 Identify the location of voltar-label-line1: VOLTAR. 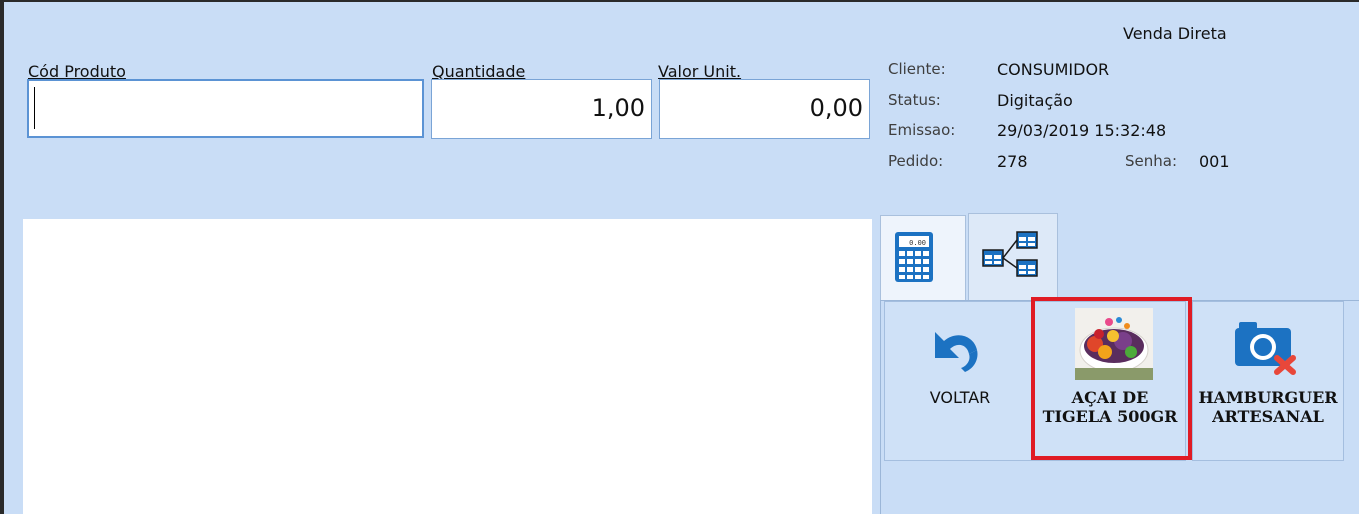
(960, 397).